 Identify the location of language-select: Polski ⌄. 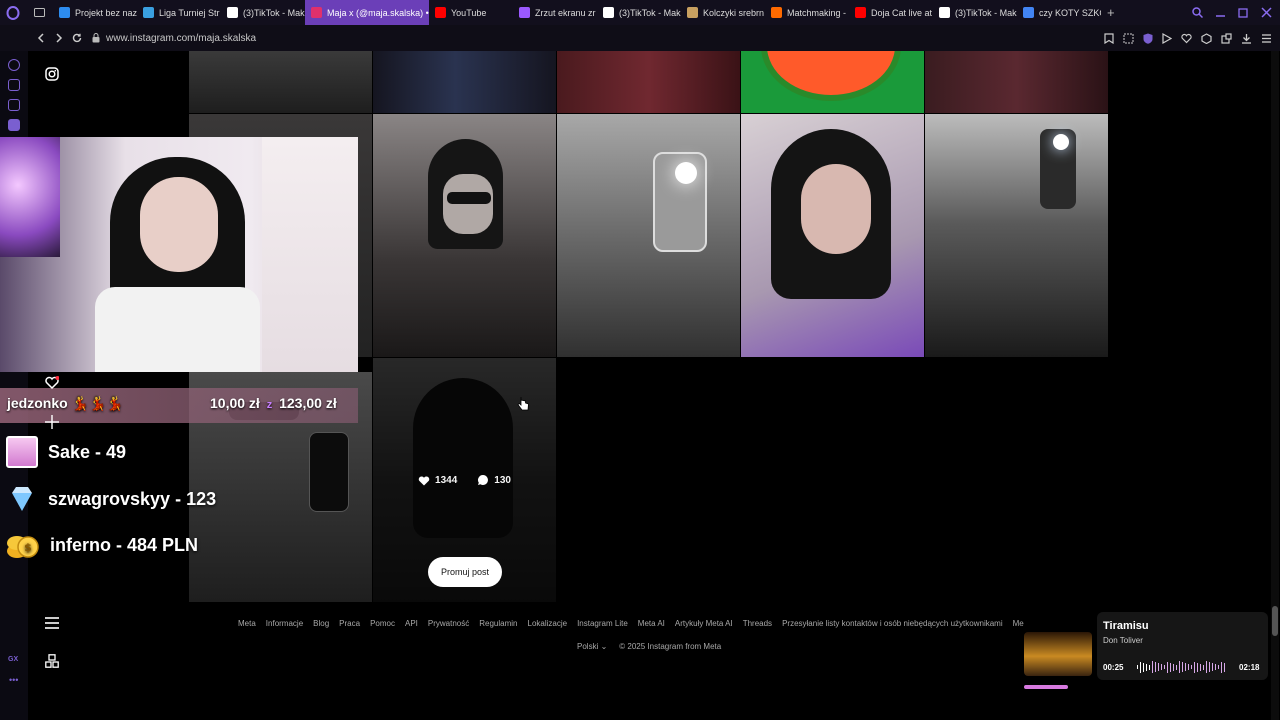
(592, 646).